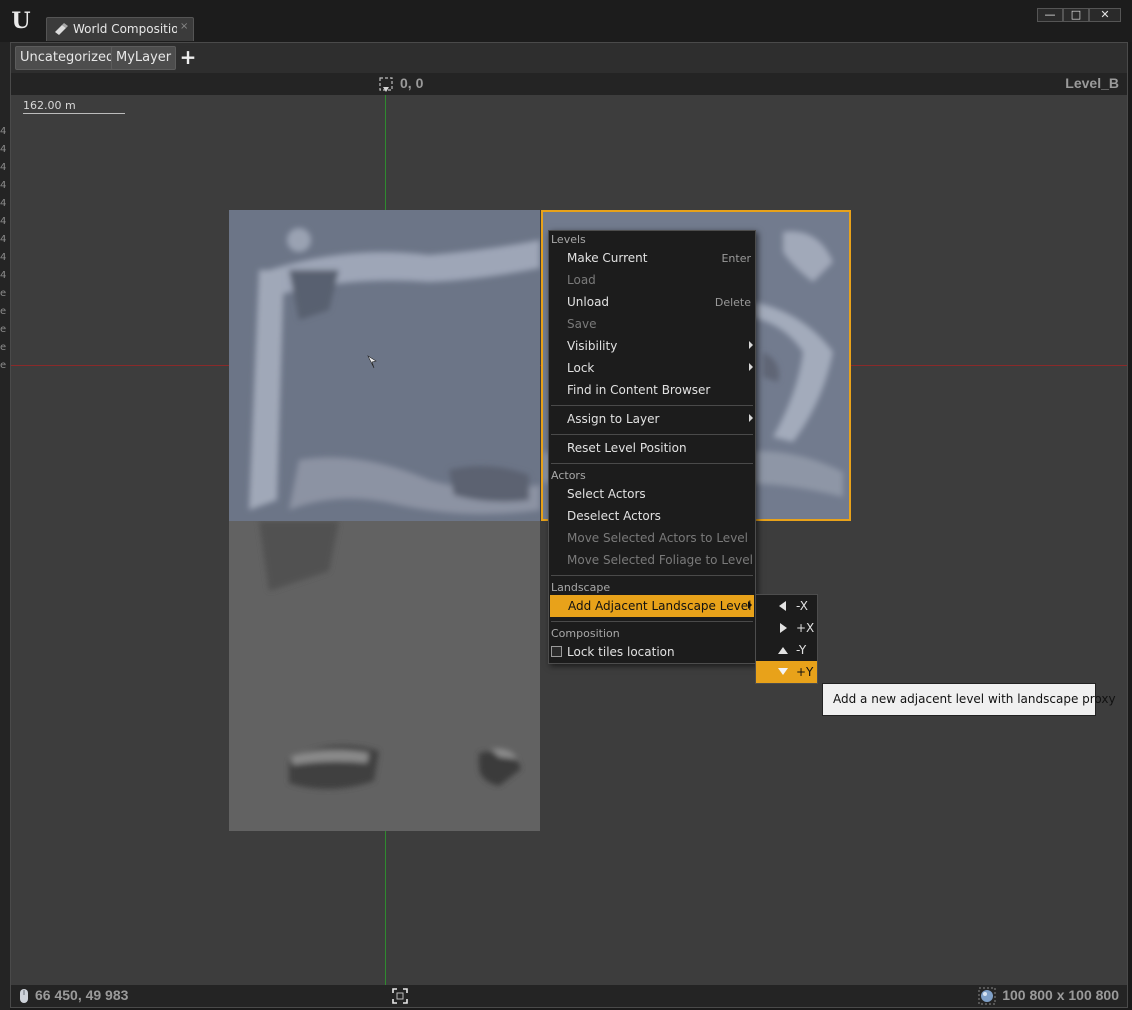 This screenshot has height=1010, width=1132. I want to click on viewport-top-bar: 0, 0 Level_B, so click(569, 84).